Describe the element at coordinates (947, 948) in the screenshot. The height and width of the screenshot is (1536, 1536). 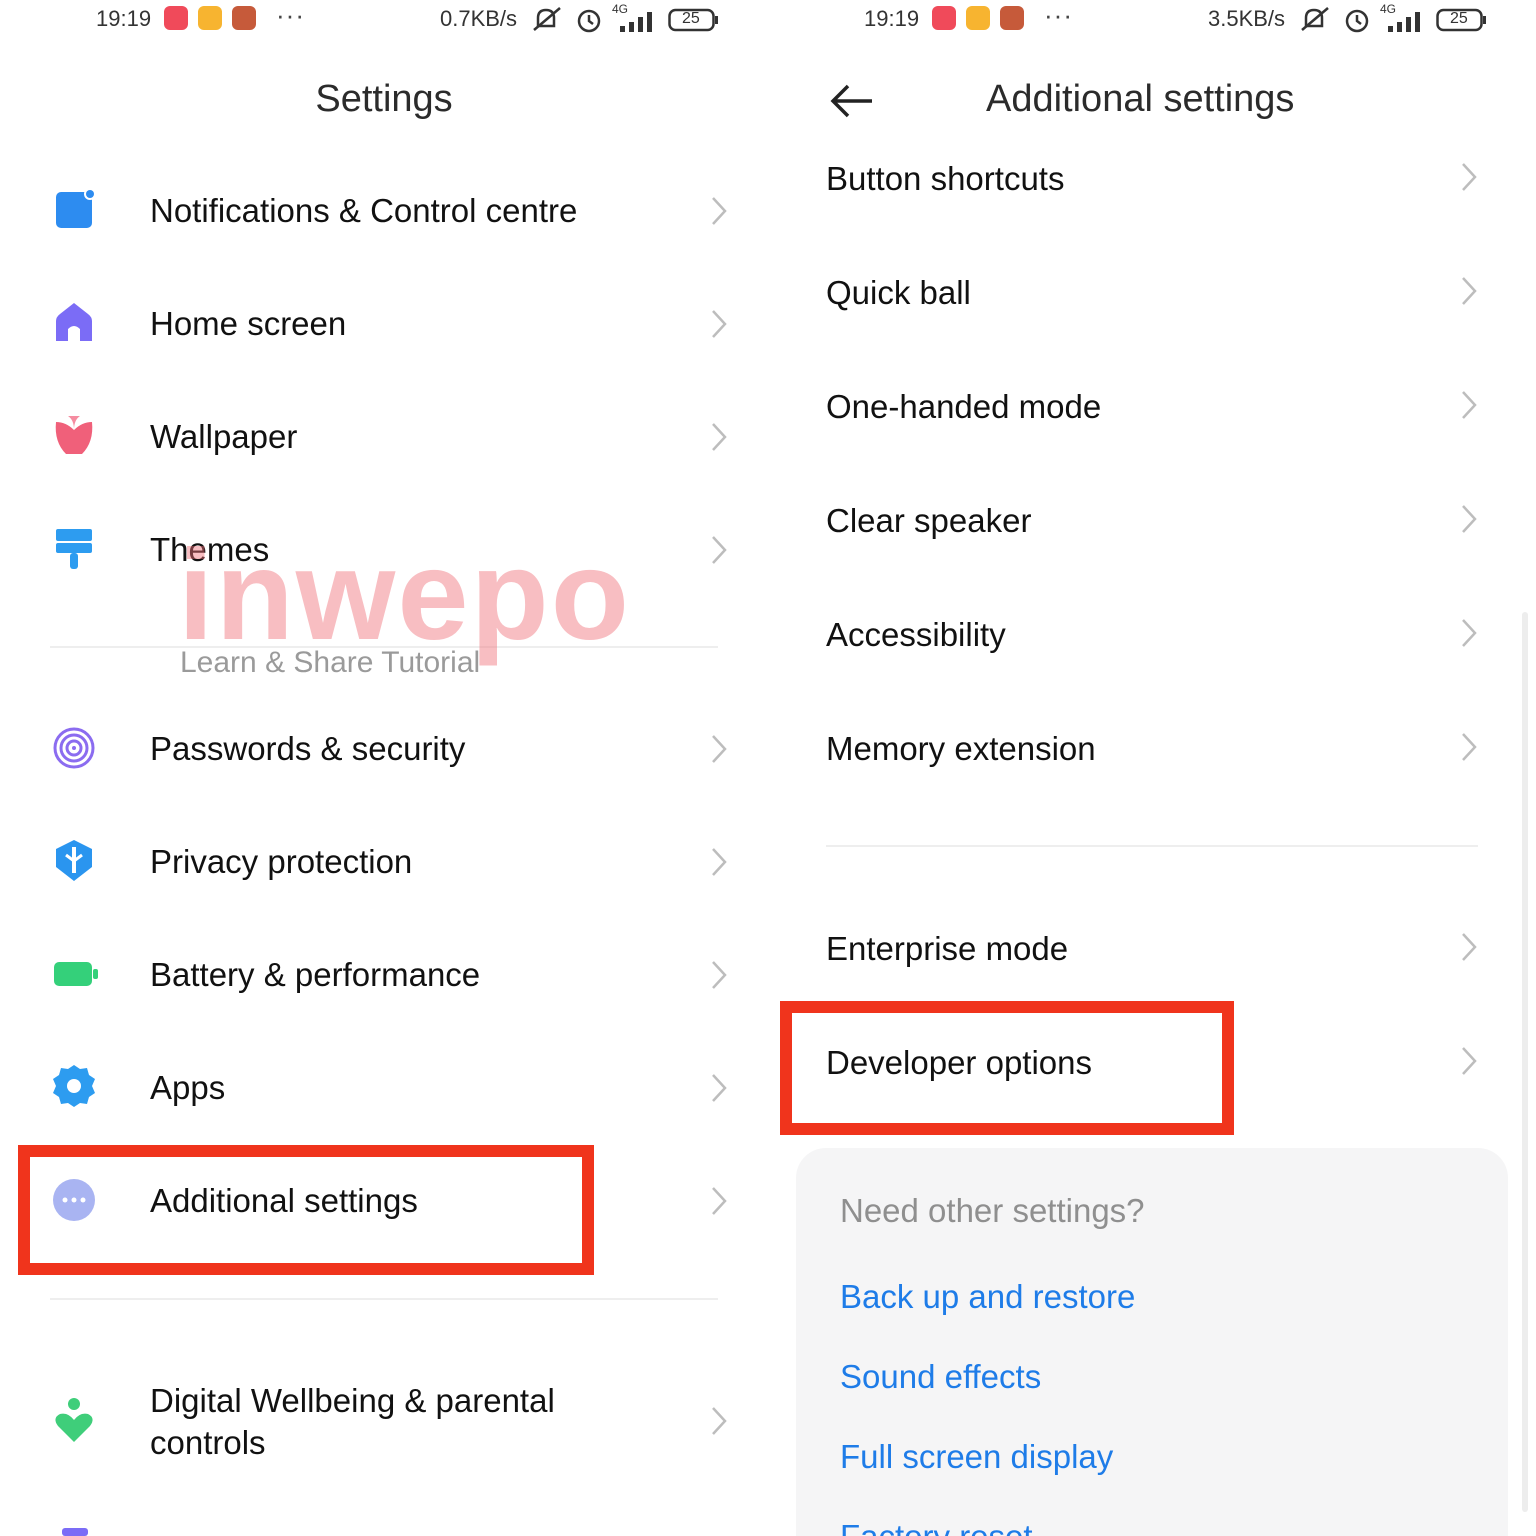
I see `additional-item-label: Enterprise mode` at that location.